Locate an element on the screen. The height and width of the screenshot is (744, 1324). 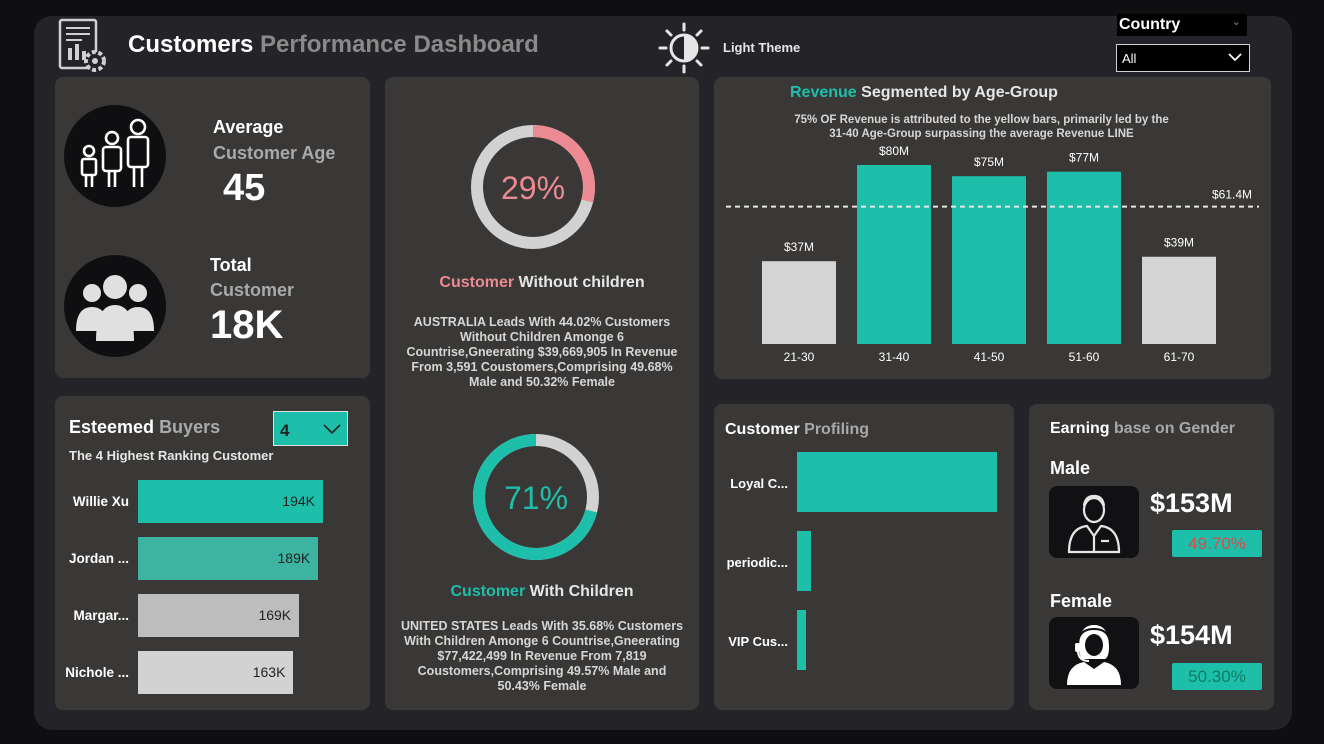
with-children-title-colored: Customer is located at coordinates (488, 591).